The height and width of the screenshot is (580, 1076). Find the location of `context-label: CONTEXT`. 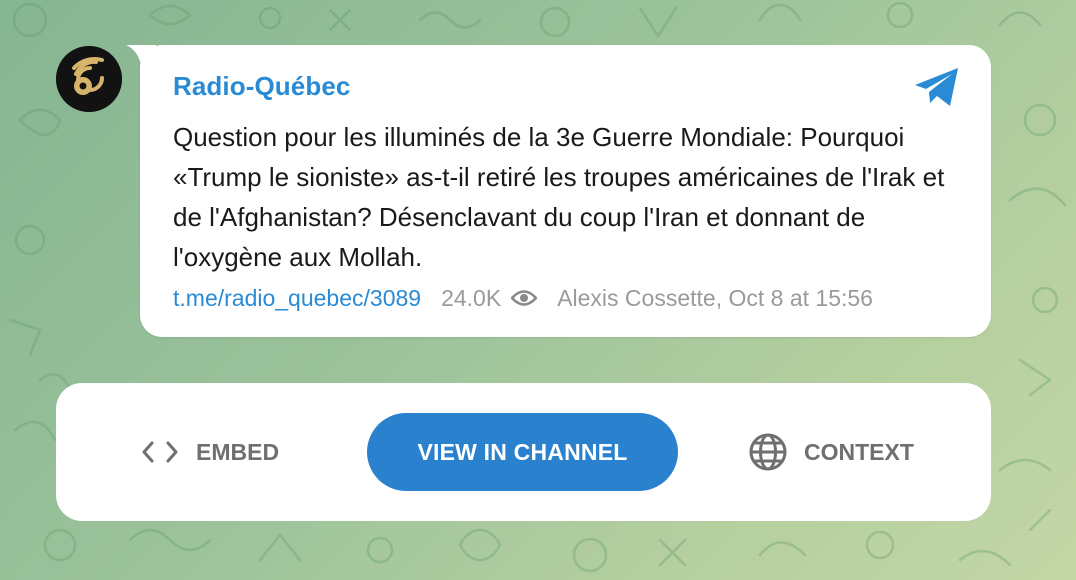

context-label: CONTEXT is located at coordinates (859, 451).